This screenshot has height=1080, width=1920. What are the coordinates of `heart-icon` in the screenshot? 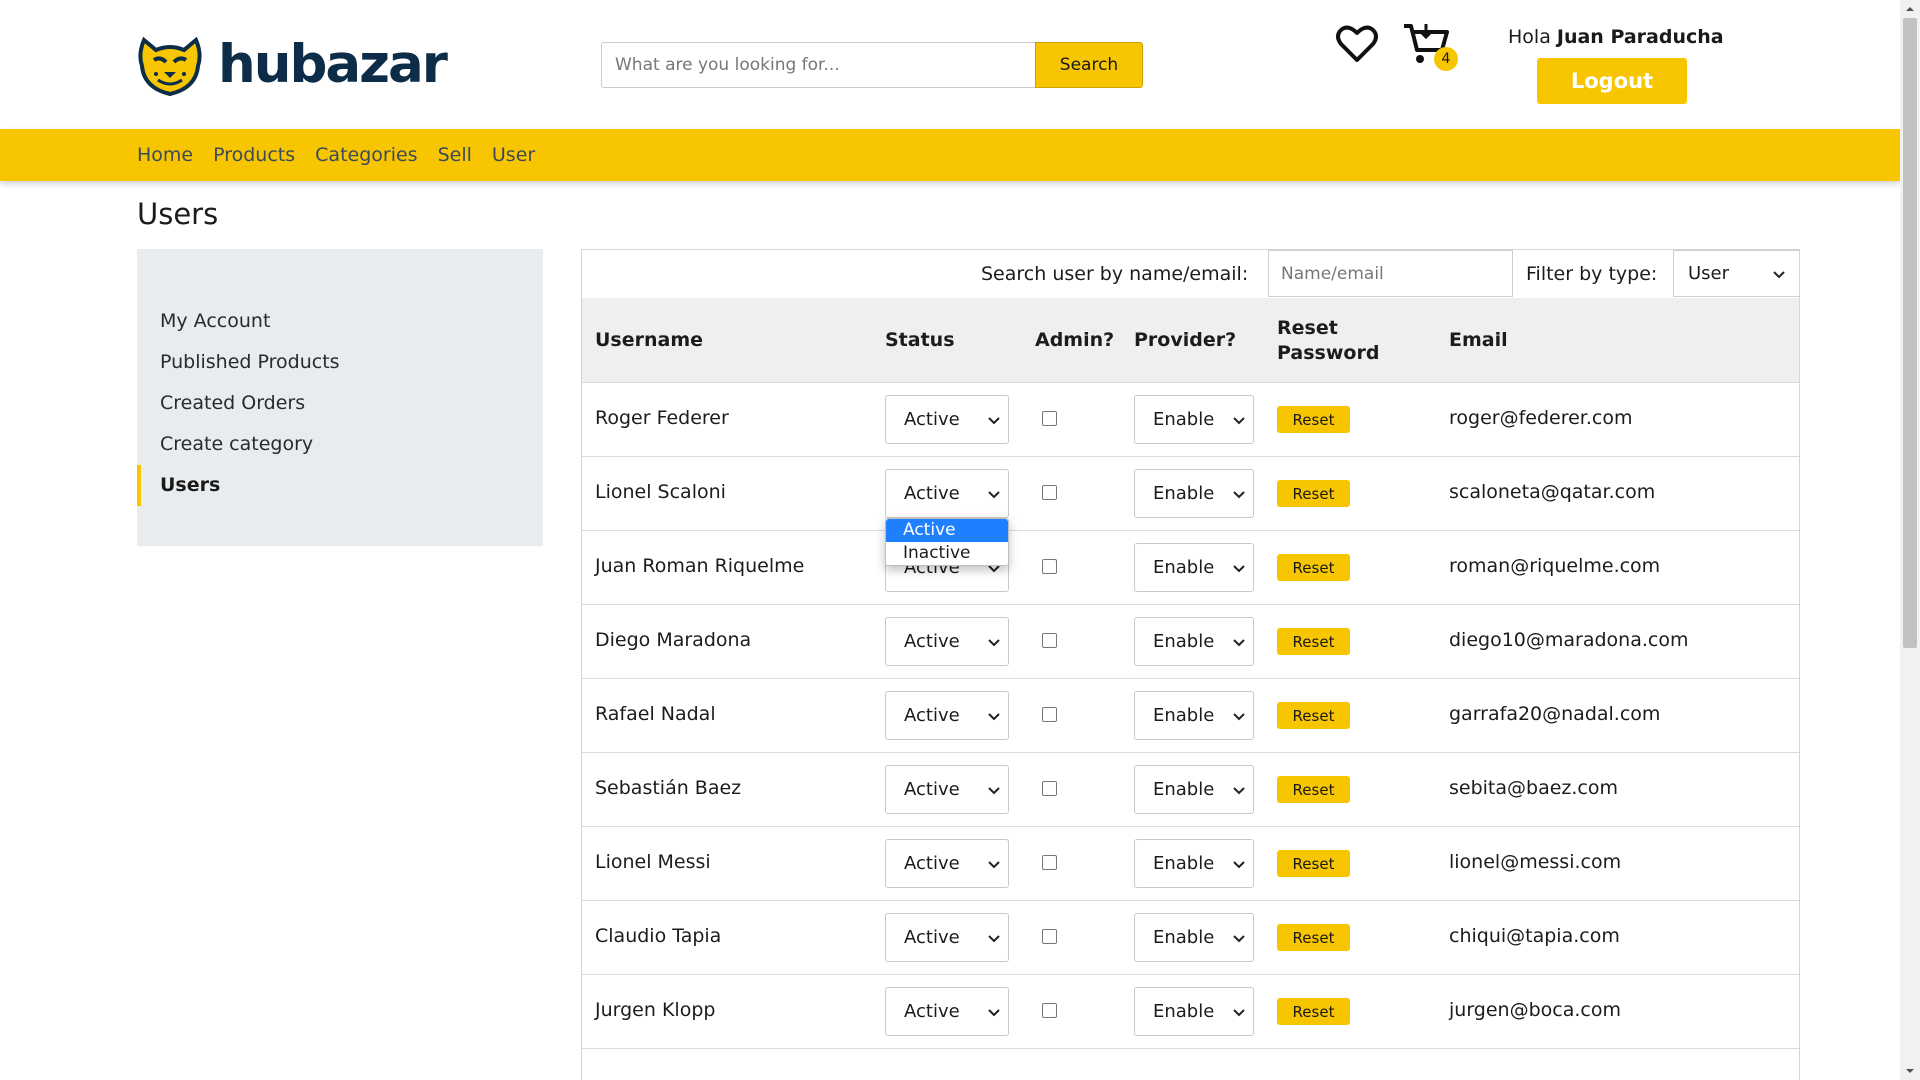 It's located at (1357, 44).